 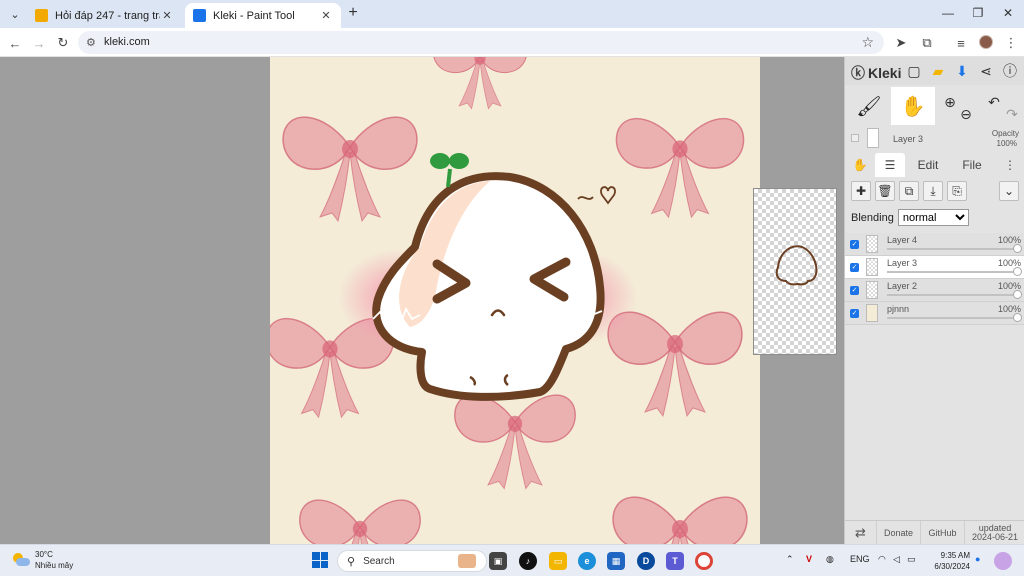 I want to click on language-indicator: ENG, so click(x=860, y=559).